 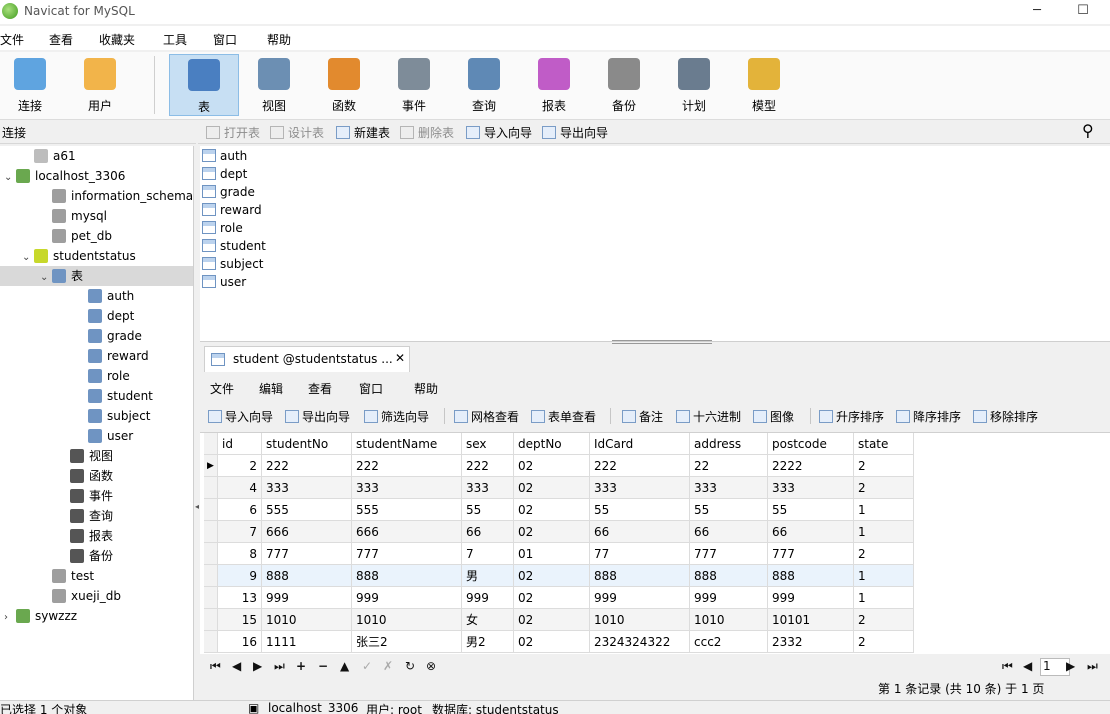 I want to click on column-header-deptNo: deptNo, so click(x=552, y=444).